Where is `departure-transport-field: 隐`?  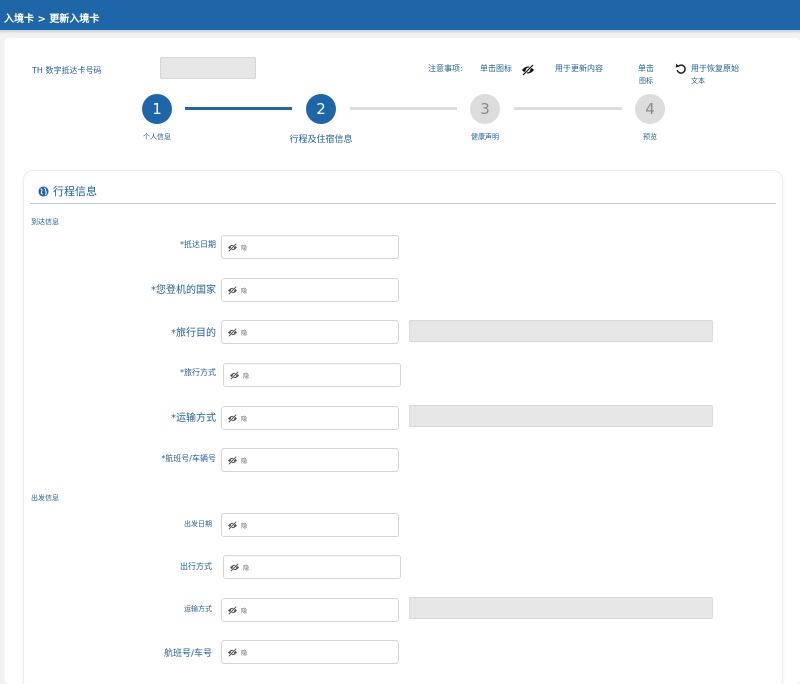
departure-transport-field: 隐 is located at coordinates (310, 610).